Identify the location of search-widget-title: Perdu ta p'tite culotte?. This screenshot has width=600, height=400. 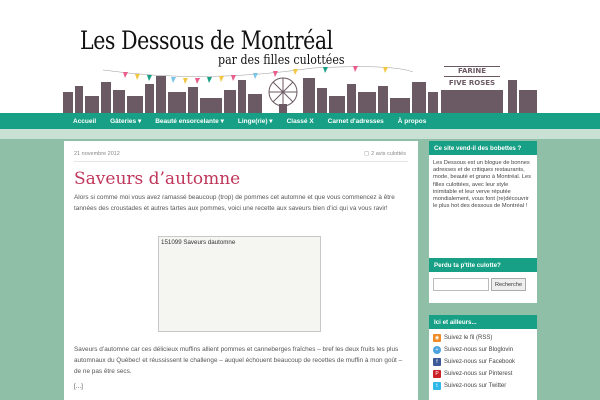
(483, 265).